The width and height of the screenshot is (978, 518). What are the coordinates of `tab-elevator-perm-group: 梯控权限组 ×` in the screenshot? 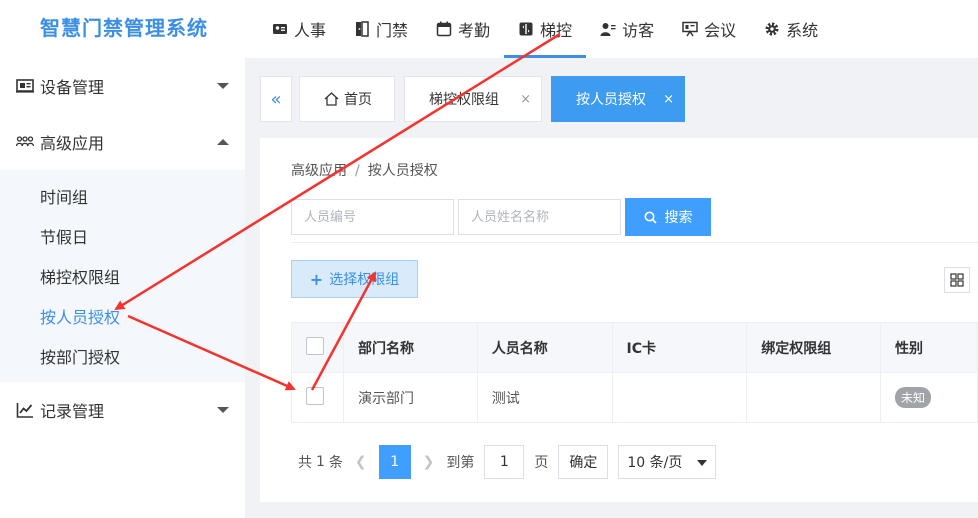 It's located at (473, 99).